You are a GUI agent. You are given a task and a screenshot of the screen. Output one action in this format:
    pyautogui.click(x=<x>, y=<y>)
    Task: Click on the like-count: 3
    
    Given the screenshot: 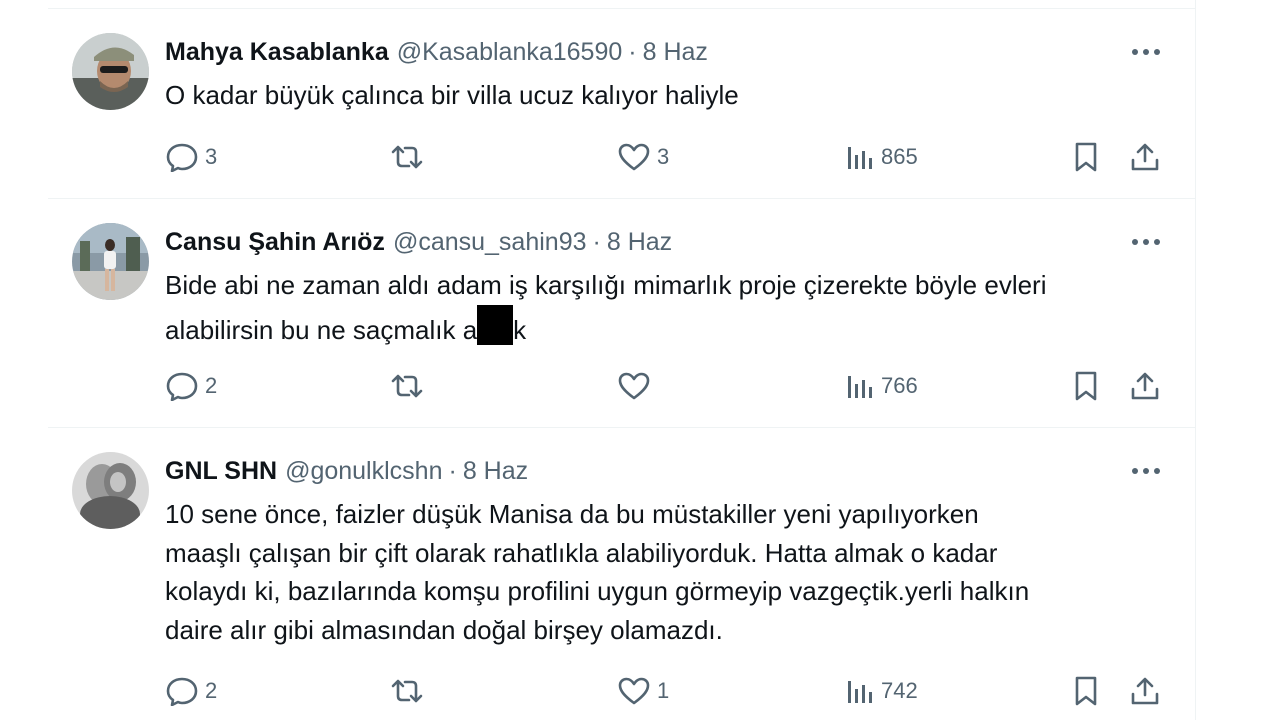 What is the action you would take?
    pyautogui.click(x=663, y=156)
    